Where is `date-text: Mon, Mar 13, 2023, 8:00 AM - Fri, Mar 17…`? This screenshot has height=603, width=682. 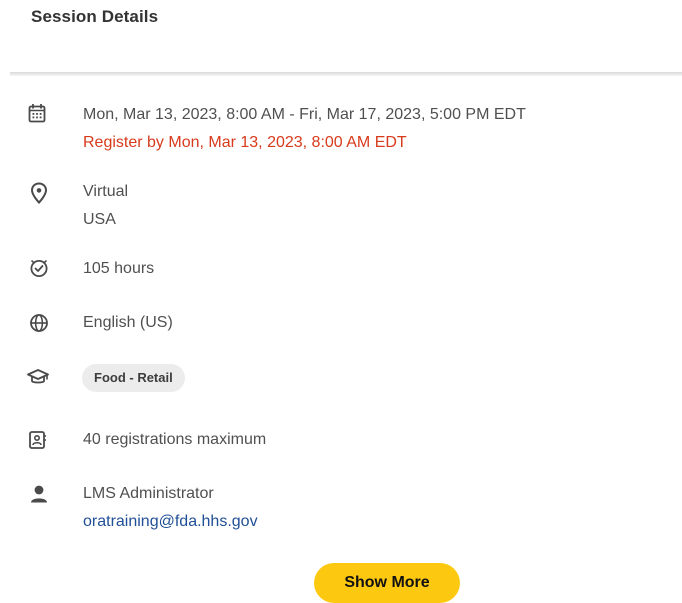
date-text: Mon, Mar 13, 2023, 8:00 AM - Fri, Mar 17… is located at coordinates (304, 129).